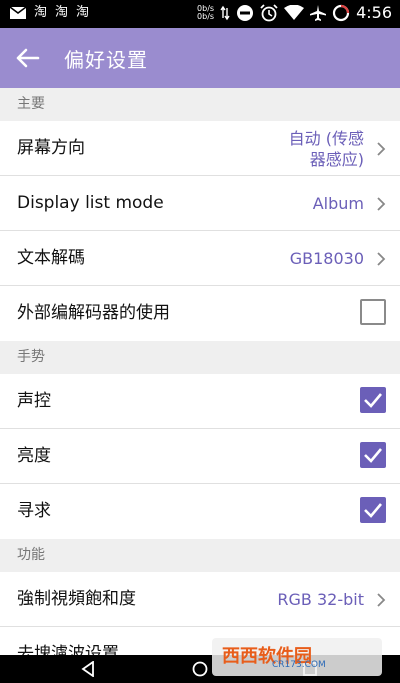 This screenshot has width=400, height=683. Describe the element at coordinates (200, 599) in the screenshot. I see `setting-force-video-saturation: 強制視頻飽和度 RGB 32-bit` at that location.